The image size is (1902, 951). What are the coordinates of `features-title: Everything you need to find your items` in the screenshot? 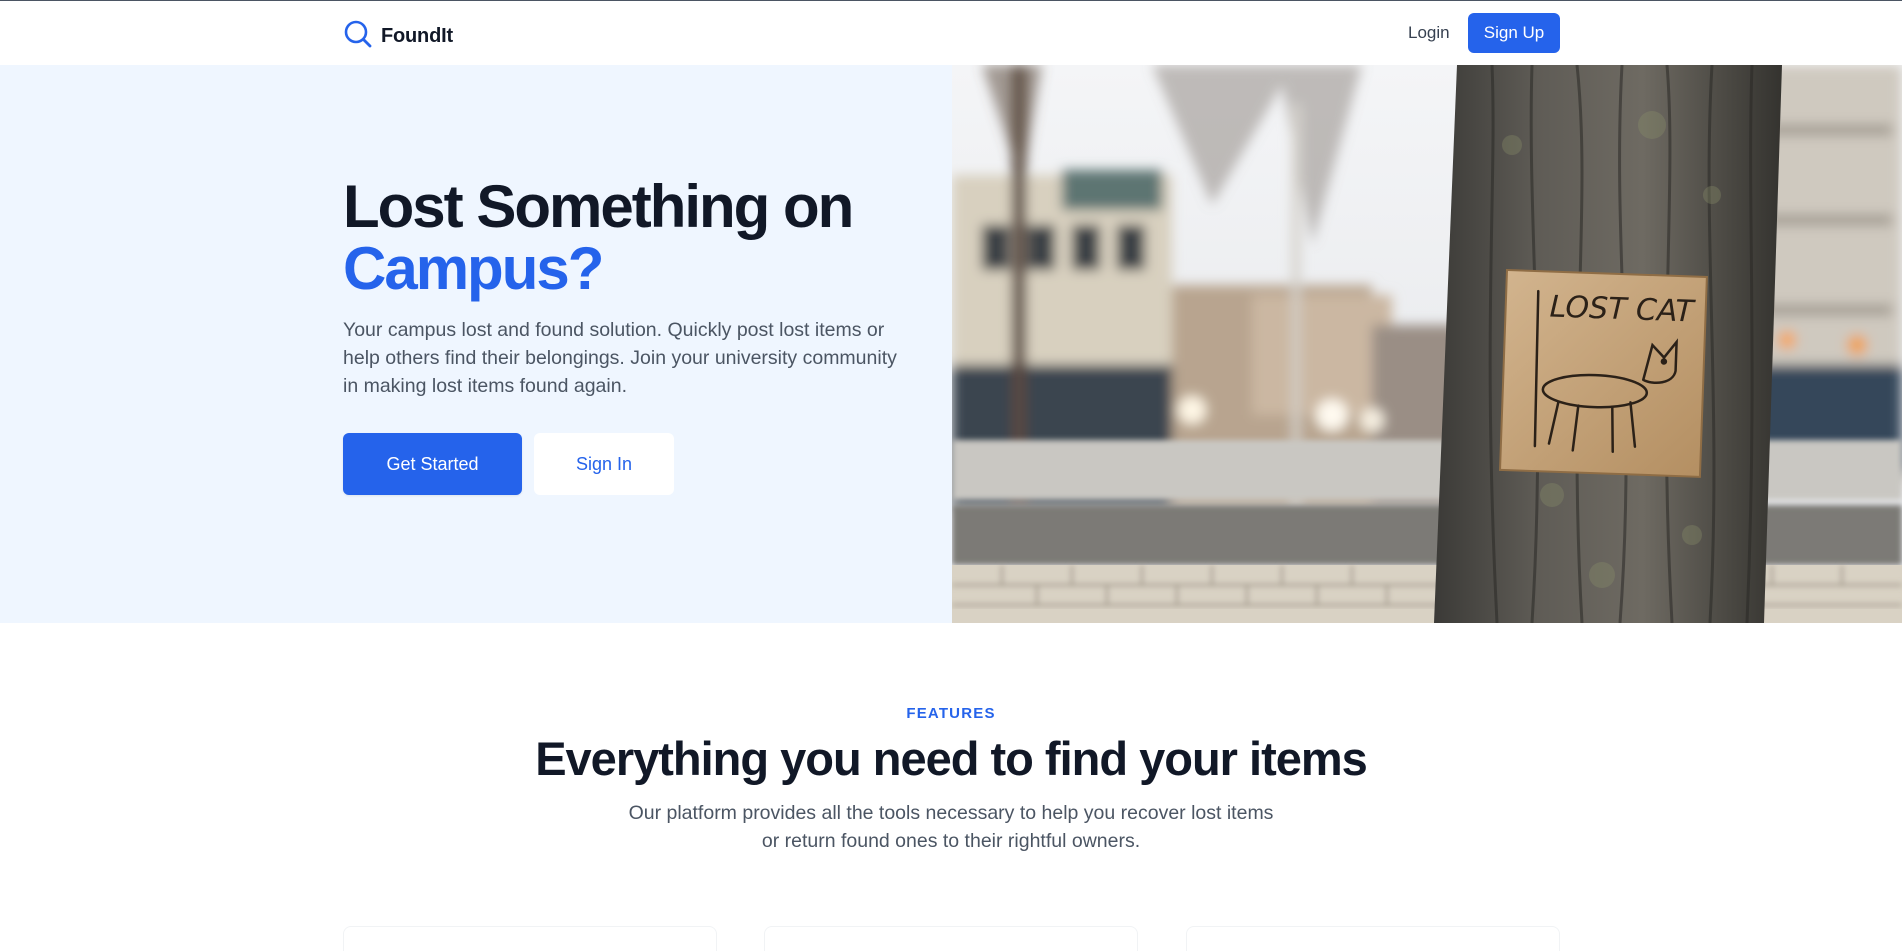 It's located at (951, 758).